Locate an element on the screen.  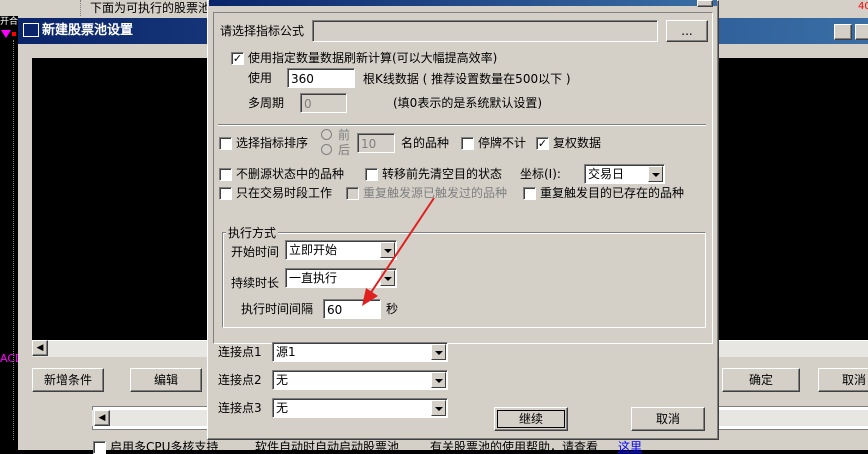
bar-count-hint: 根K线数据 ( 推荐设置数量在500以下 ) is located at coordinates (467, 79).